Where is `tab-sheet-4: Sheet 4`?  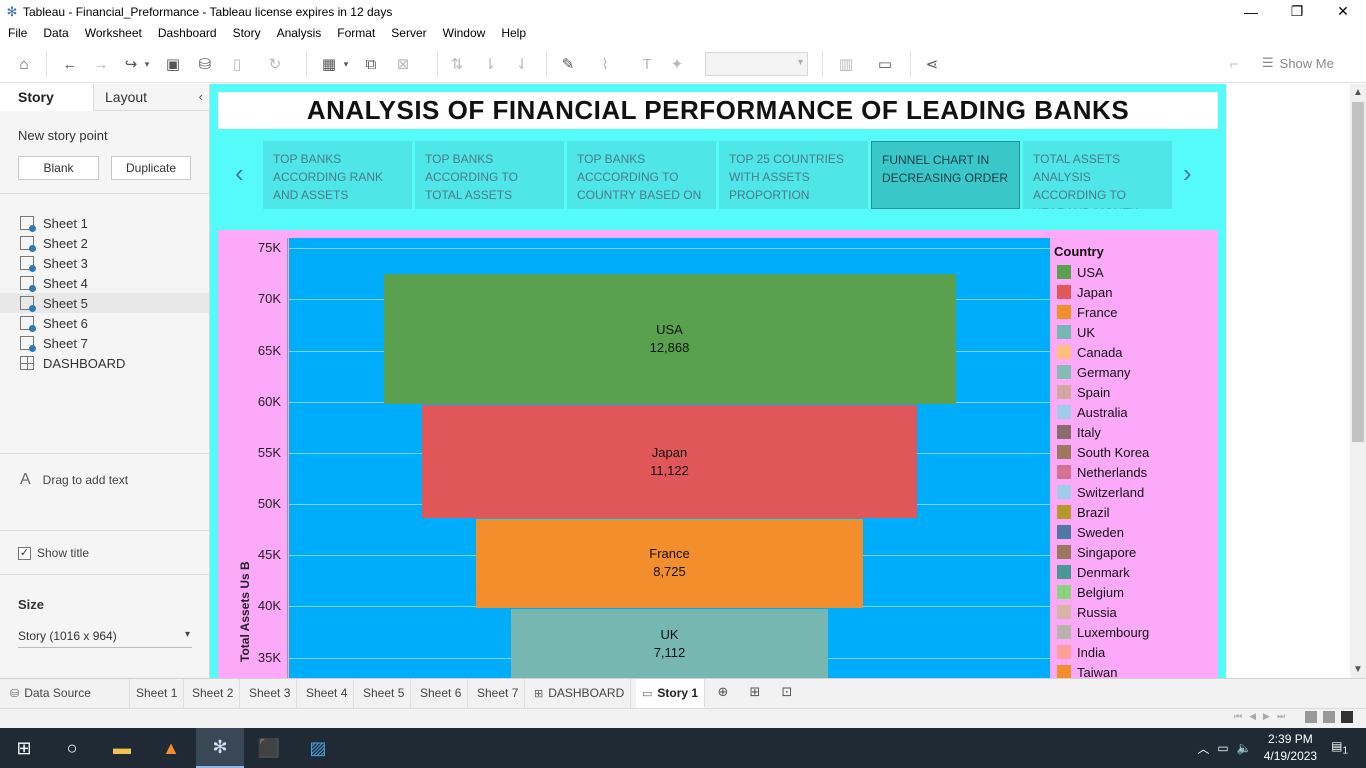 tab-sheet-4: Sheet 4 is located at coordinates (327, 693).